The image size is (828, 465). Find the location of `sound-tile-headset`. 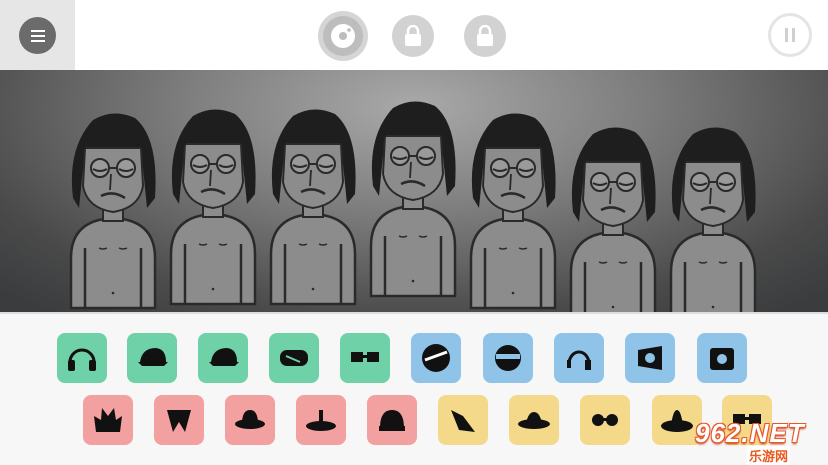

sound-tile-headset is located at coordinates (579, 358).